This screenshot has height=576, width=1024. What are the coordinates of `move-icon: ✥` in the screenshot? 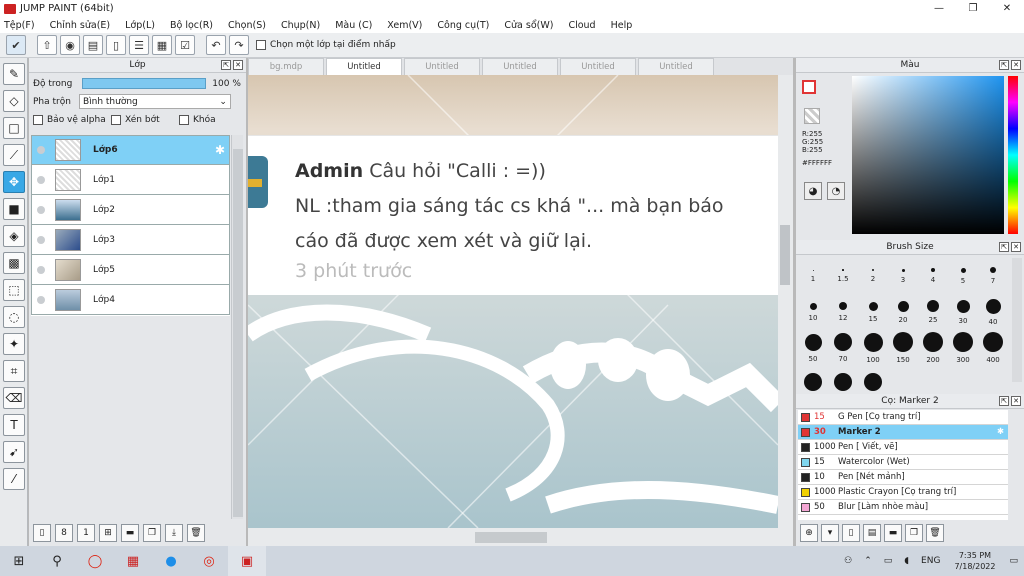 It's located at (14, 182).